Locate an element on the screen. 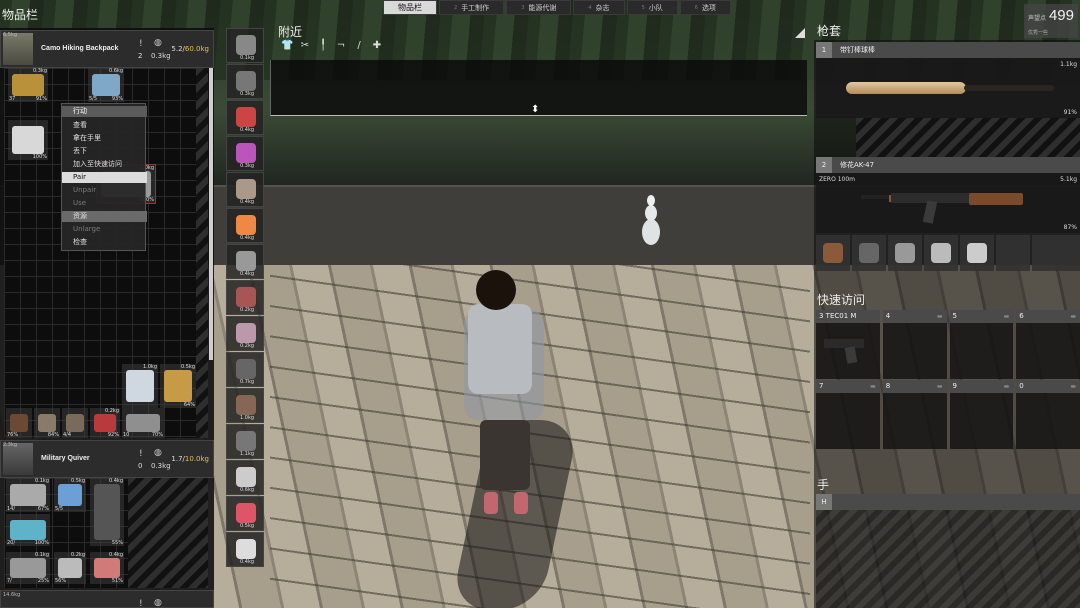 The height and width of the screenshot is (608, 1080). ammo-item: 0.3kg 37 91% is located at coordinates (28, 85).